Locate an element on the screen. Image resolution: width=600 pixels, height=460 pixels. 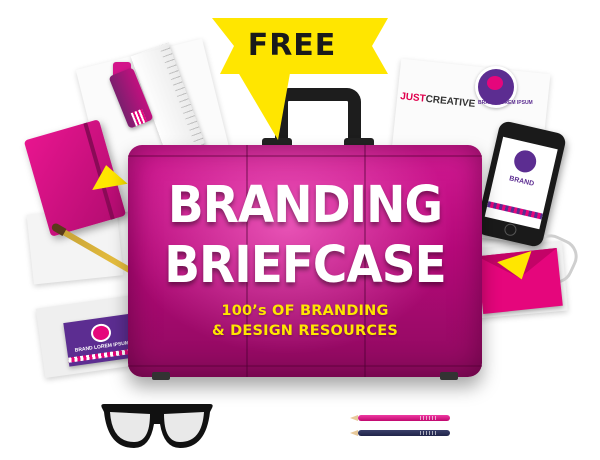
business-card-label: BRAND LOREM IPSUM is located at coordinates (102, 347).